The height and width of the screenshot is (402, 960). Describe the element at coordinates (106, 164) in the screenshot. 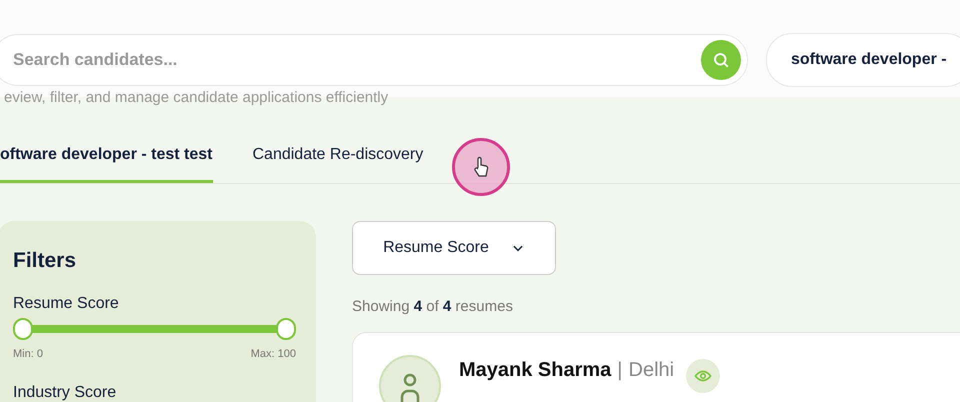

I see `tab: oftware developer - test test` at that location.